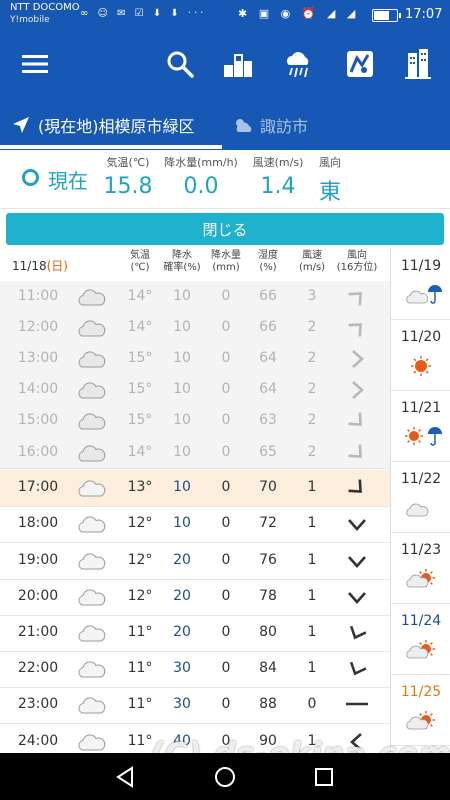 The image size is (450, 800). I want to click on home-icon, so click(225, 777).